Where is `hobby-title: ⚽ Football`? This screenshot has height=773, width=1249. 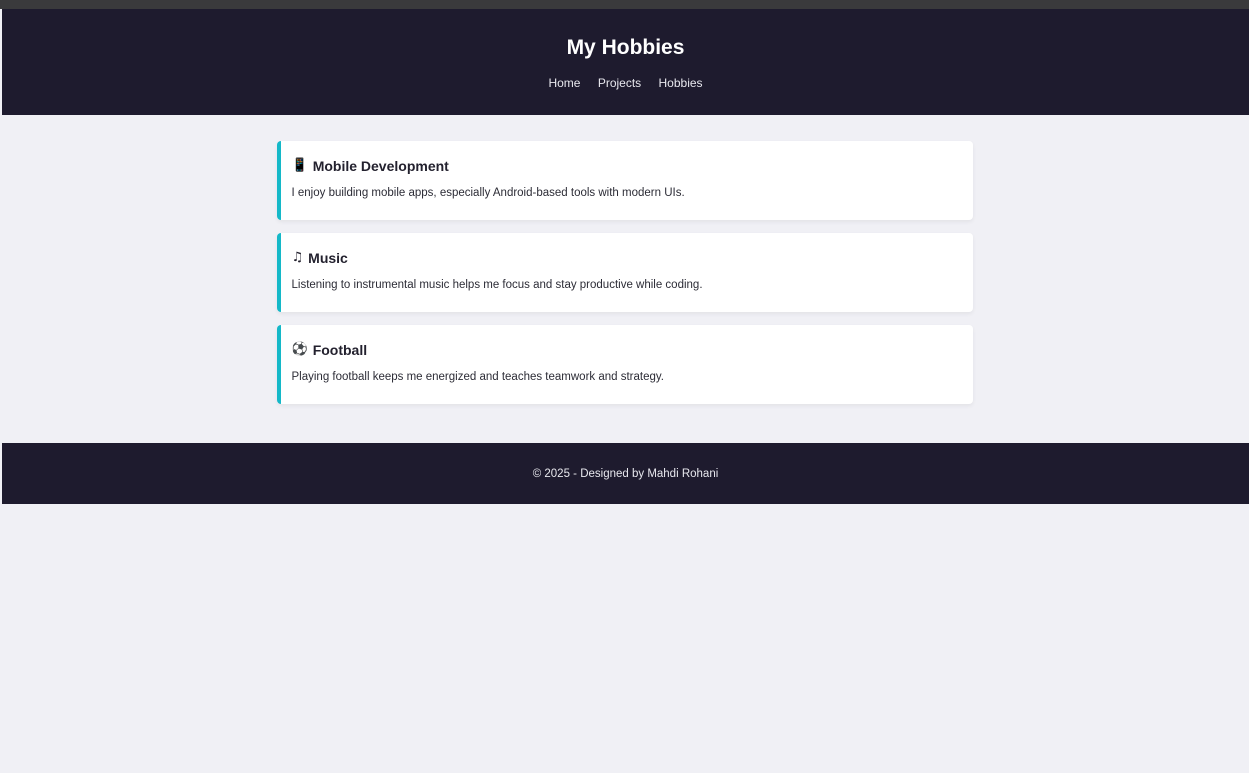 hobby-title: ⚽ Football is located at coordinates (632, 350).